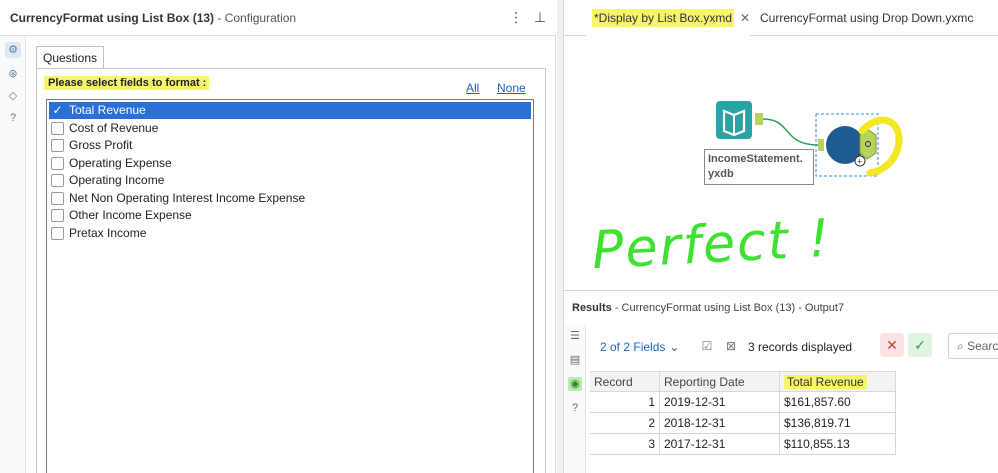 The height and width of the screenshot is (473, 998). What do you see at coordinates (651, 402) in the screenshot?
I see `cell-value: 1` at bounding box center [651, 402].